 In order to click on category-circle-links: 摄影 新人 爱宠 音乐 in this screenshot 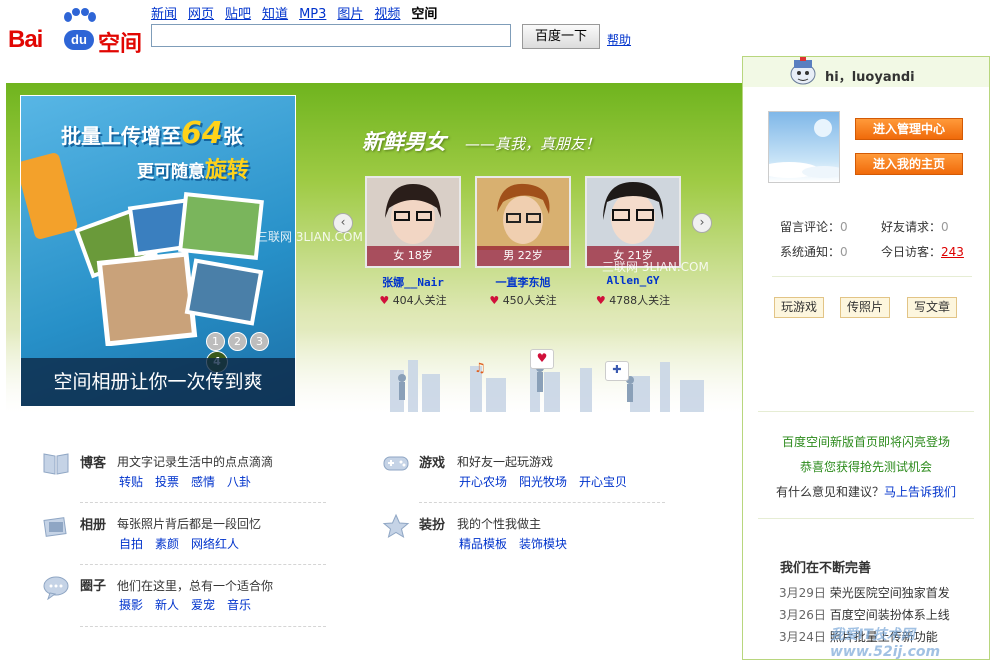, I will do `click(191, 604)`.